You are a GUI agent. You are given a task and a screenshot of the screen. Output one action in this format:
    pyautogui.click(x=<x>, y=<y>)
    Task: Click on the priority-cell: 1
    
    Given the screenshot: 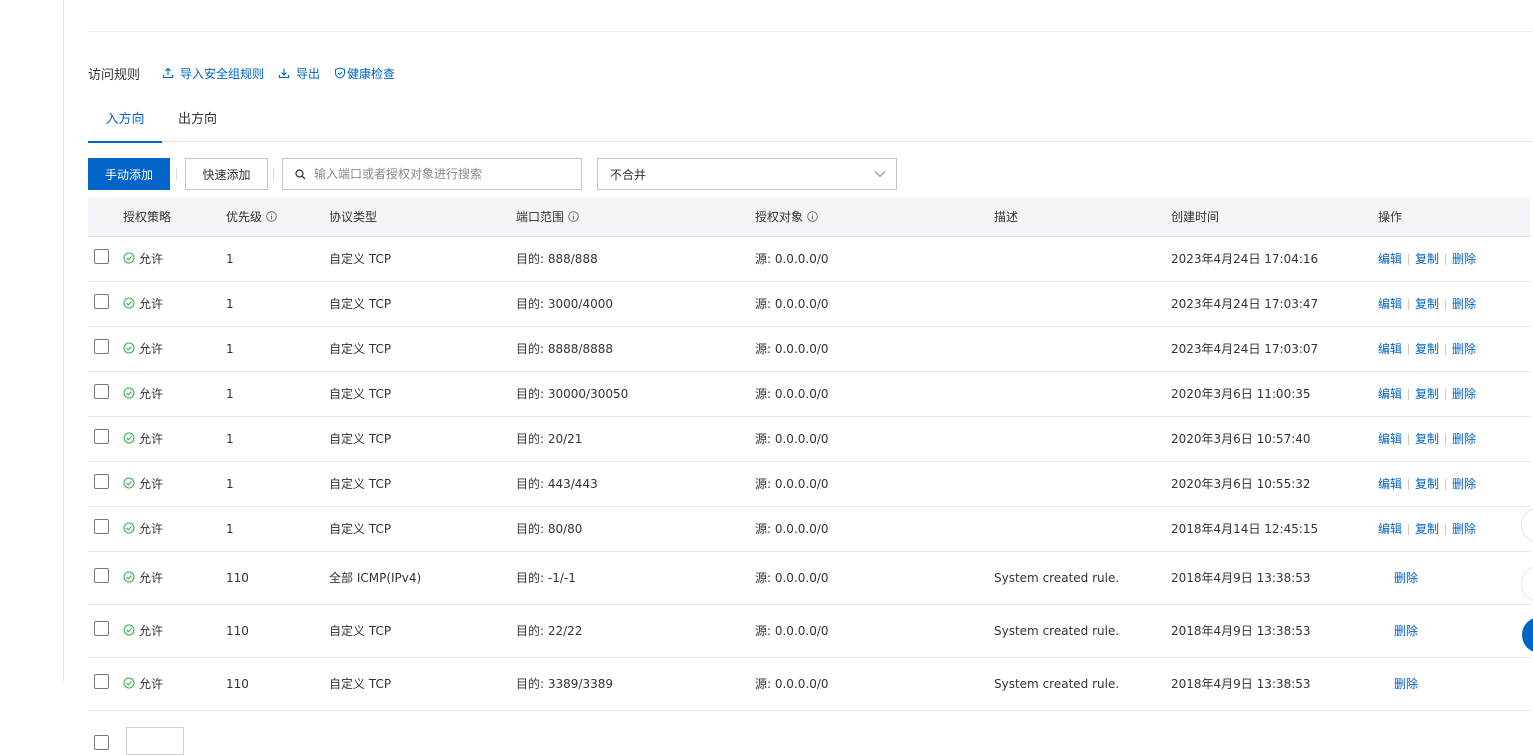 What is the action you would take?
    pyautogui.click(x=277, y=349)
    